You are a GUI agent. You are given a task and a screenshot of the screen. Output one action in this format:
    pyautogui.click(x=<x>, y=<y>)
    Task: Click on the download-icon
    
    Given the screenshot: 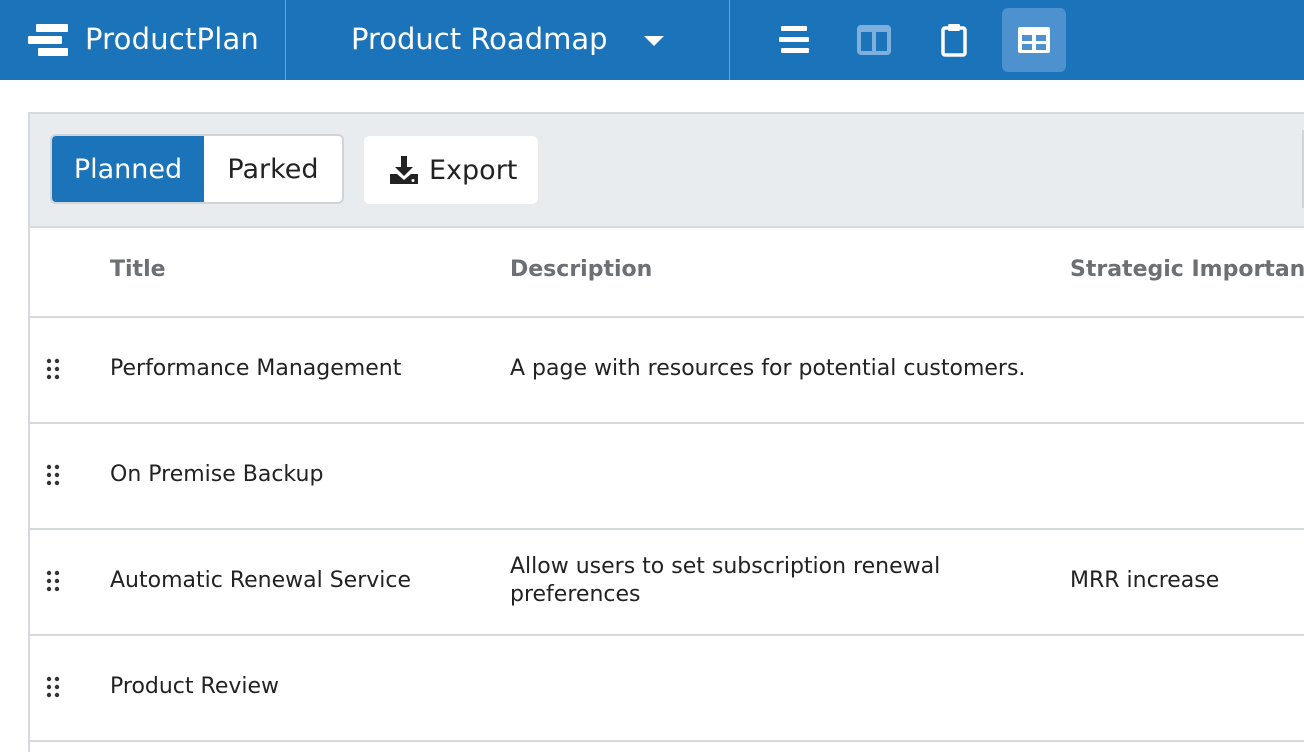 What is the action you would take?
    pyautogui.click(x=404, y=170)
    